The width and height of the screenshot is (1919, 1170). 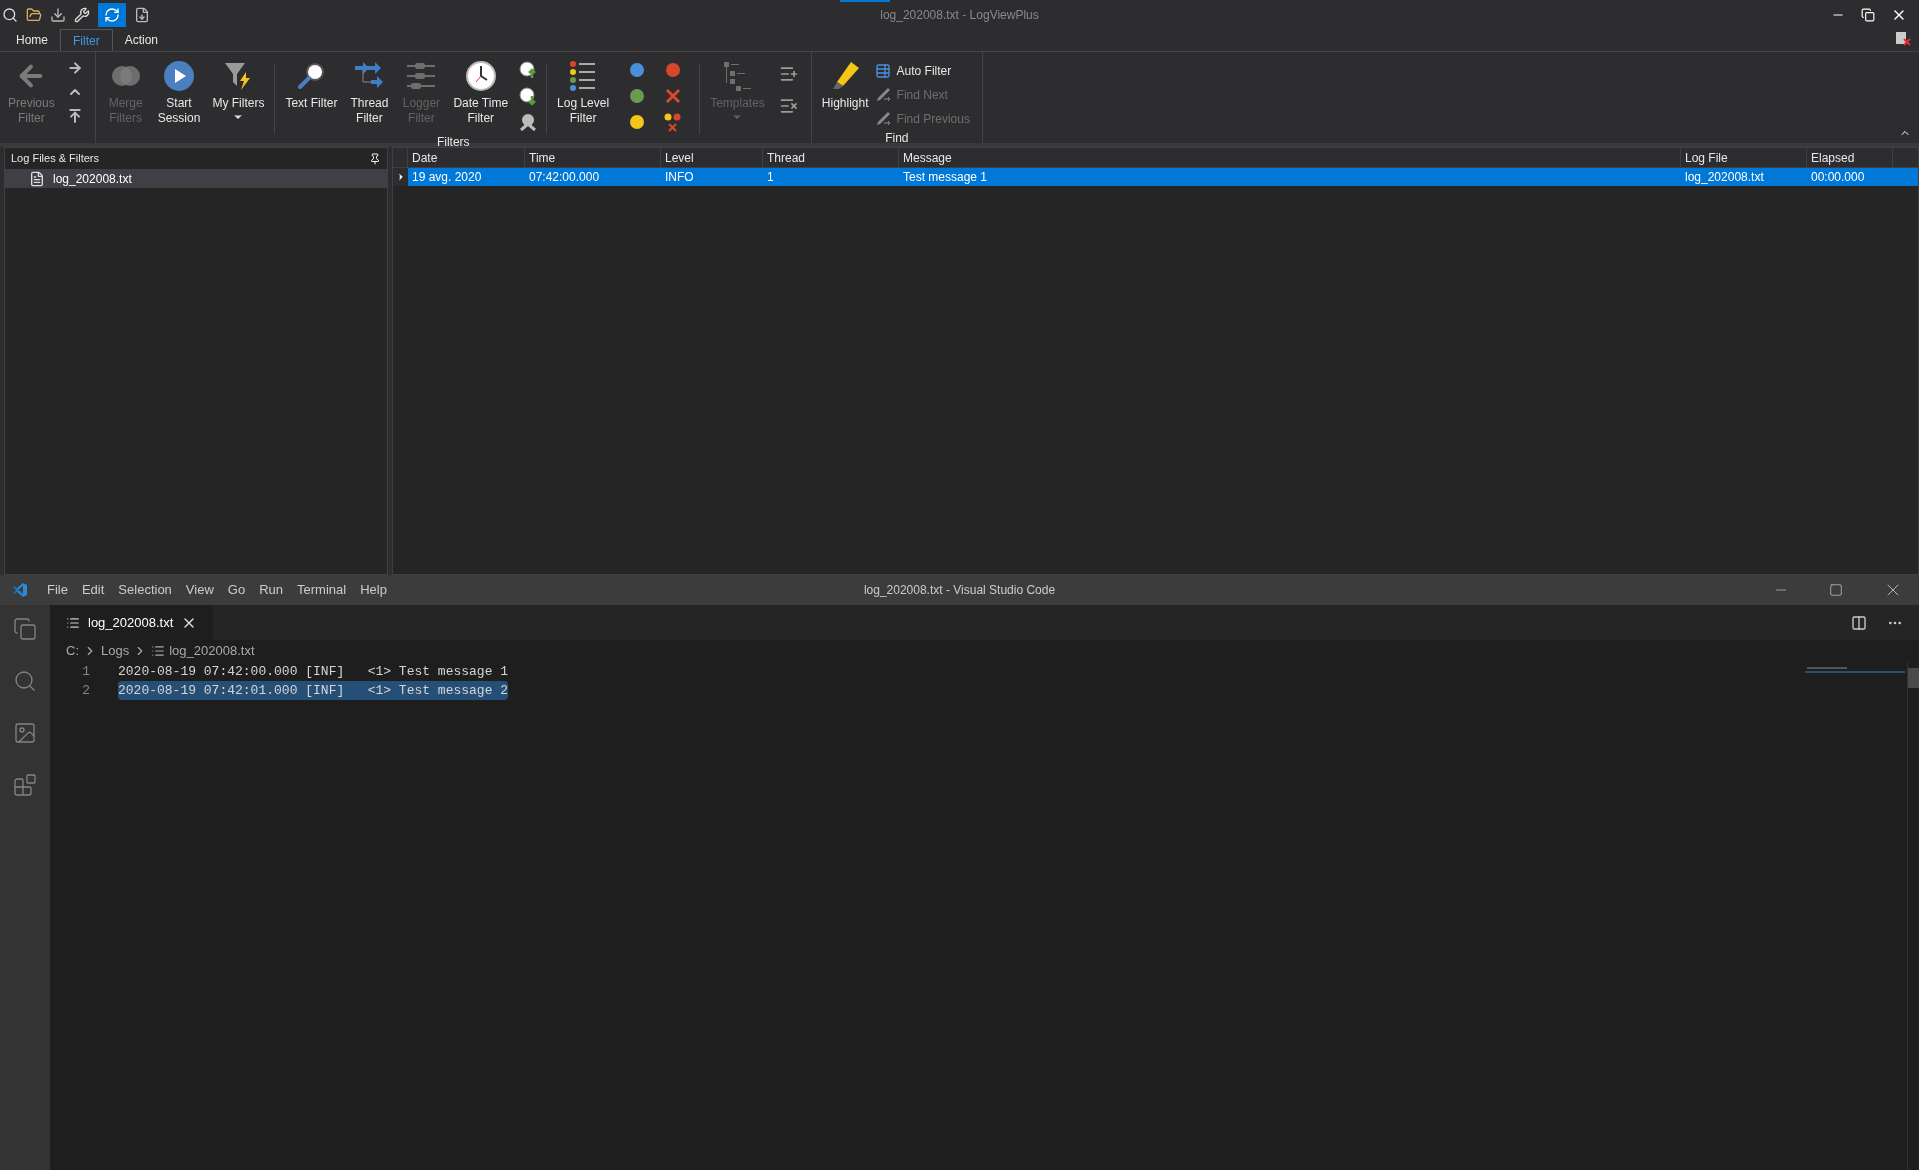 I want to click on extensions-icon, so click(x=25, y=785).